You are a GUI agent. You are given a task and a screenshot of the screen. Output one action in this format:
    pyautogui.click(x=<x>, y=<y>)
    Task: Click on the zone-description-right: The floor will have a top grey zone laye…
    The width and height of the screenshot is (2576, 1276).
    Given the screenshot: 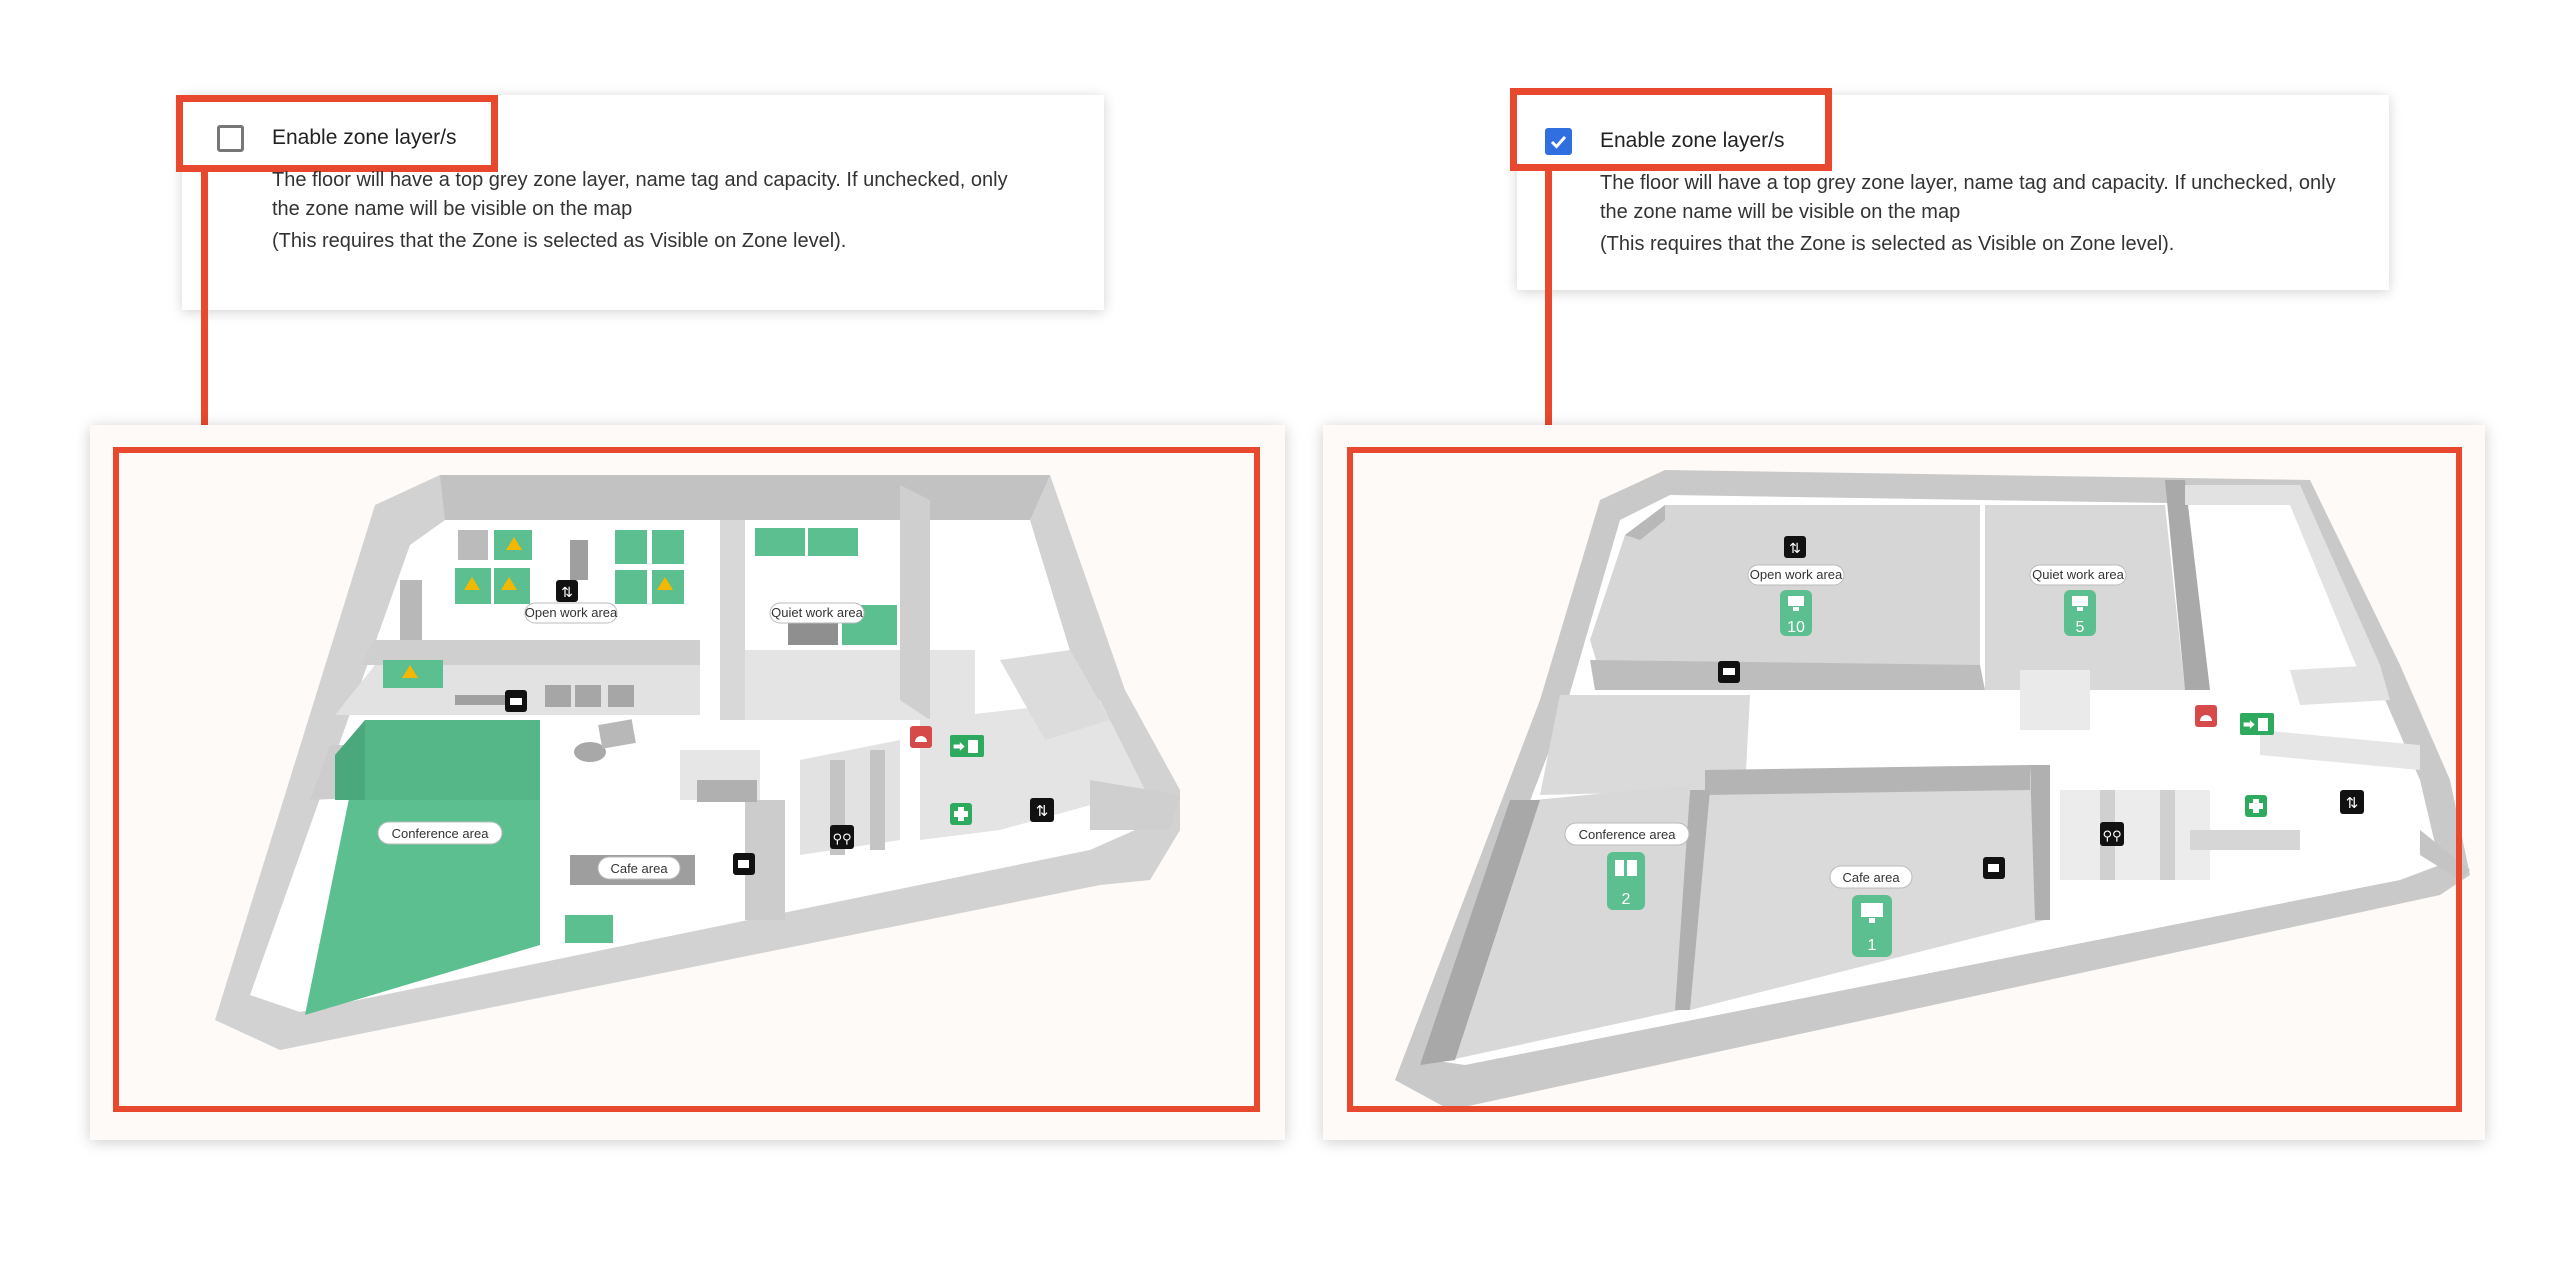 What is the action you would take?
    pyautogui.click(x=1995, y=214)
    